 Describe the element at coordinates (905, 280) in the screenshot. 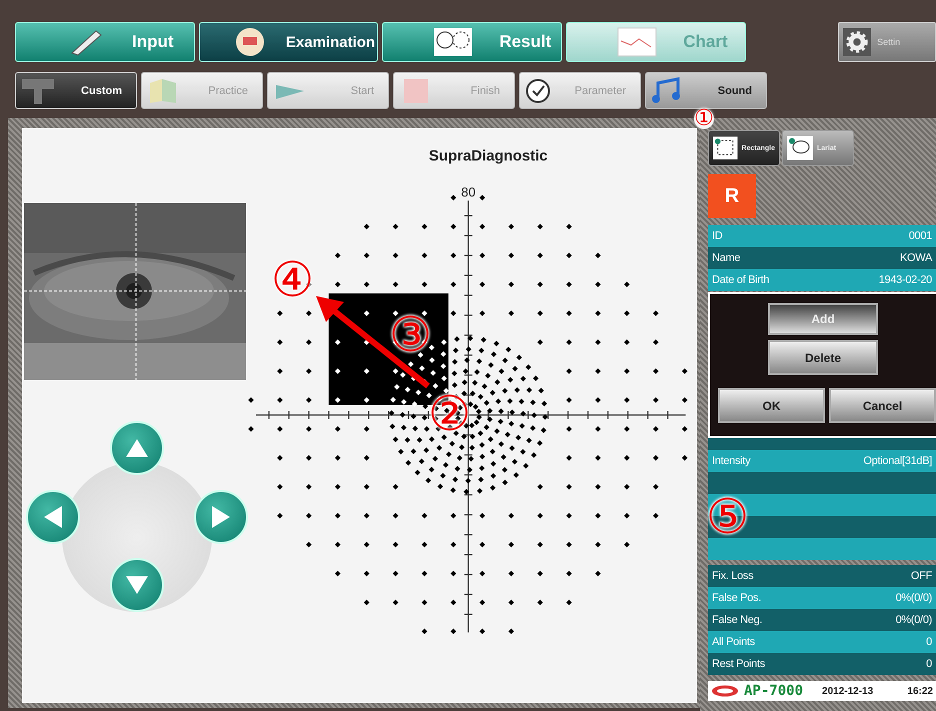

I see `row-value: 1943-02-20` at that location.